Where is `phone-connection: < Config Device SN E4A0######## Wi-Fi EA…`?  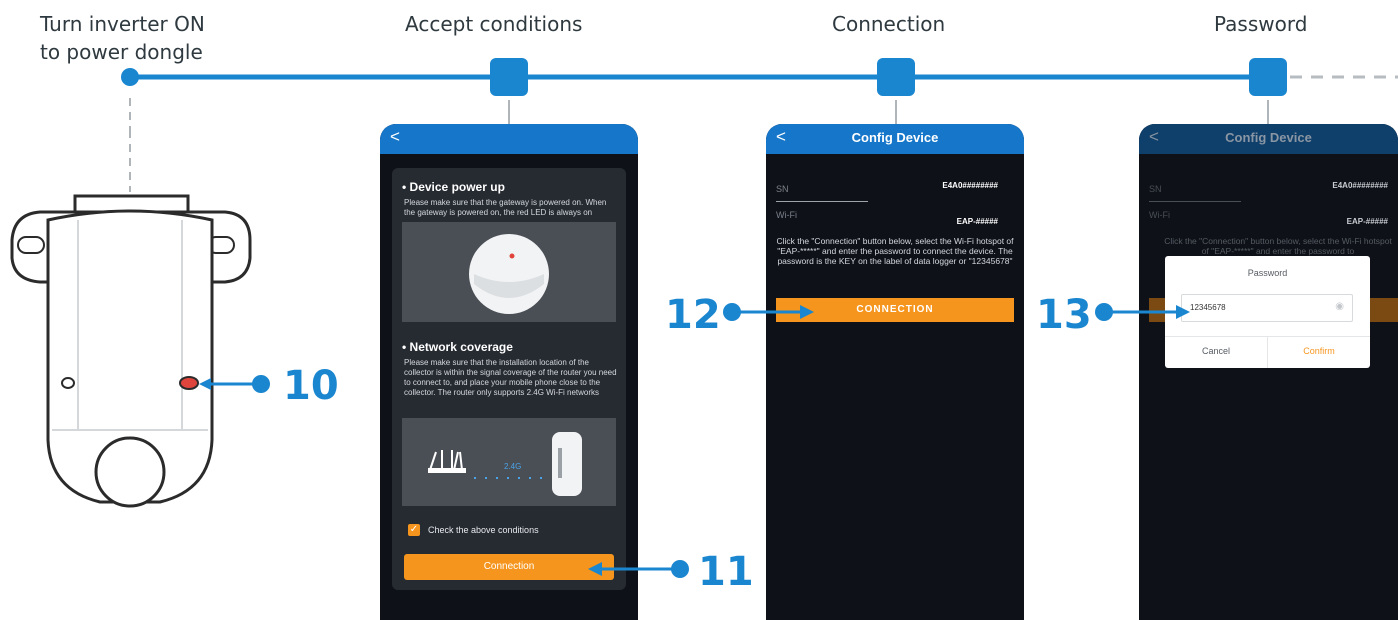
phone-connection: < Config Device SN E4A0######## Wi-Fi EA… is located at coordinates (895, 372).